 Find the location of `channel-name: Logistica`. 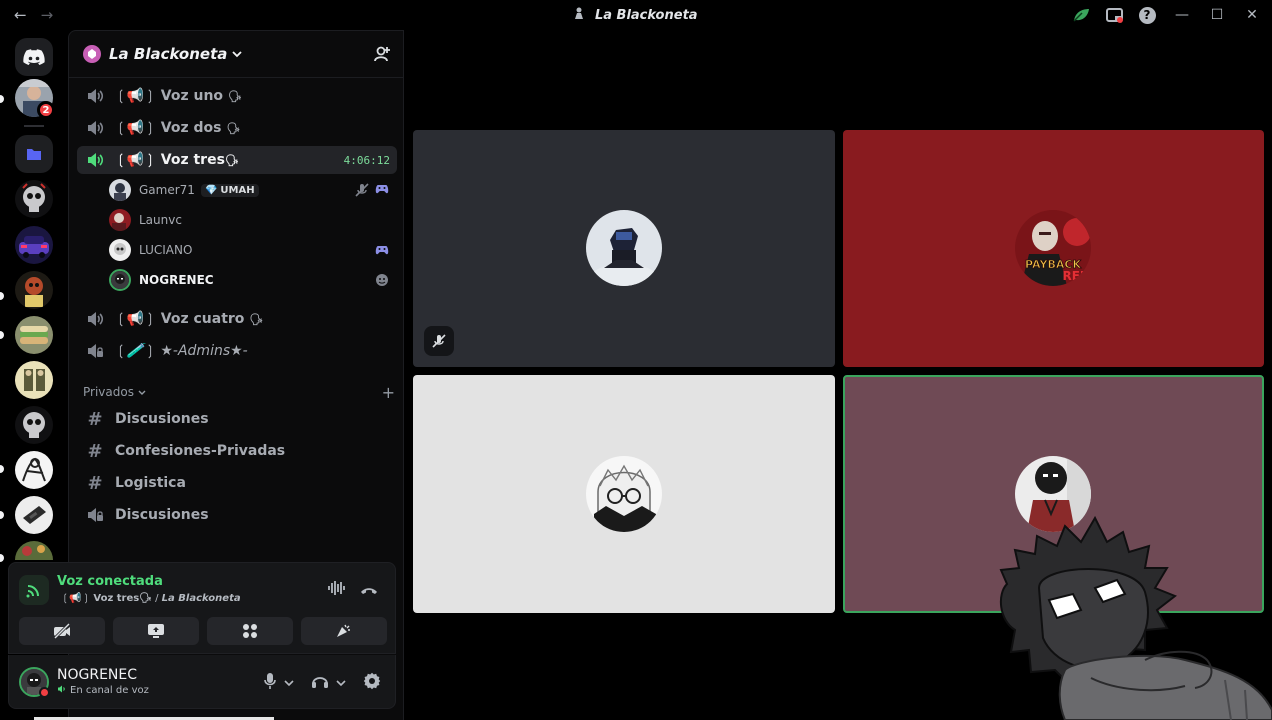

channel-name: Logistica is located at coordinates (150, 483).